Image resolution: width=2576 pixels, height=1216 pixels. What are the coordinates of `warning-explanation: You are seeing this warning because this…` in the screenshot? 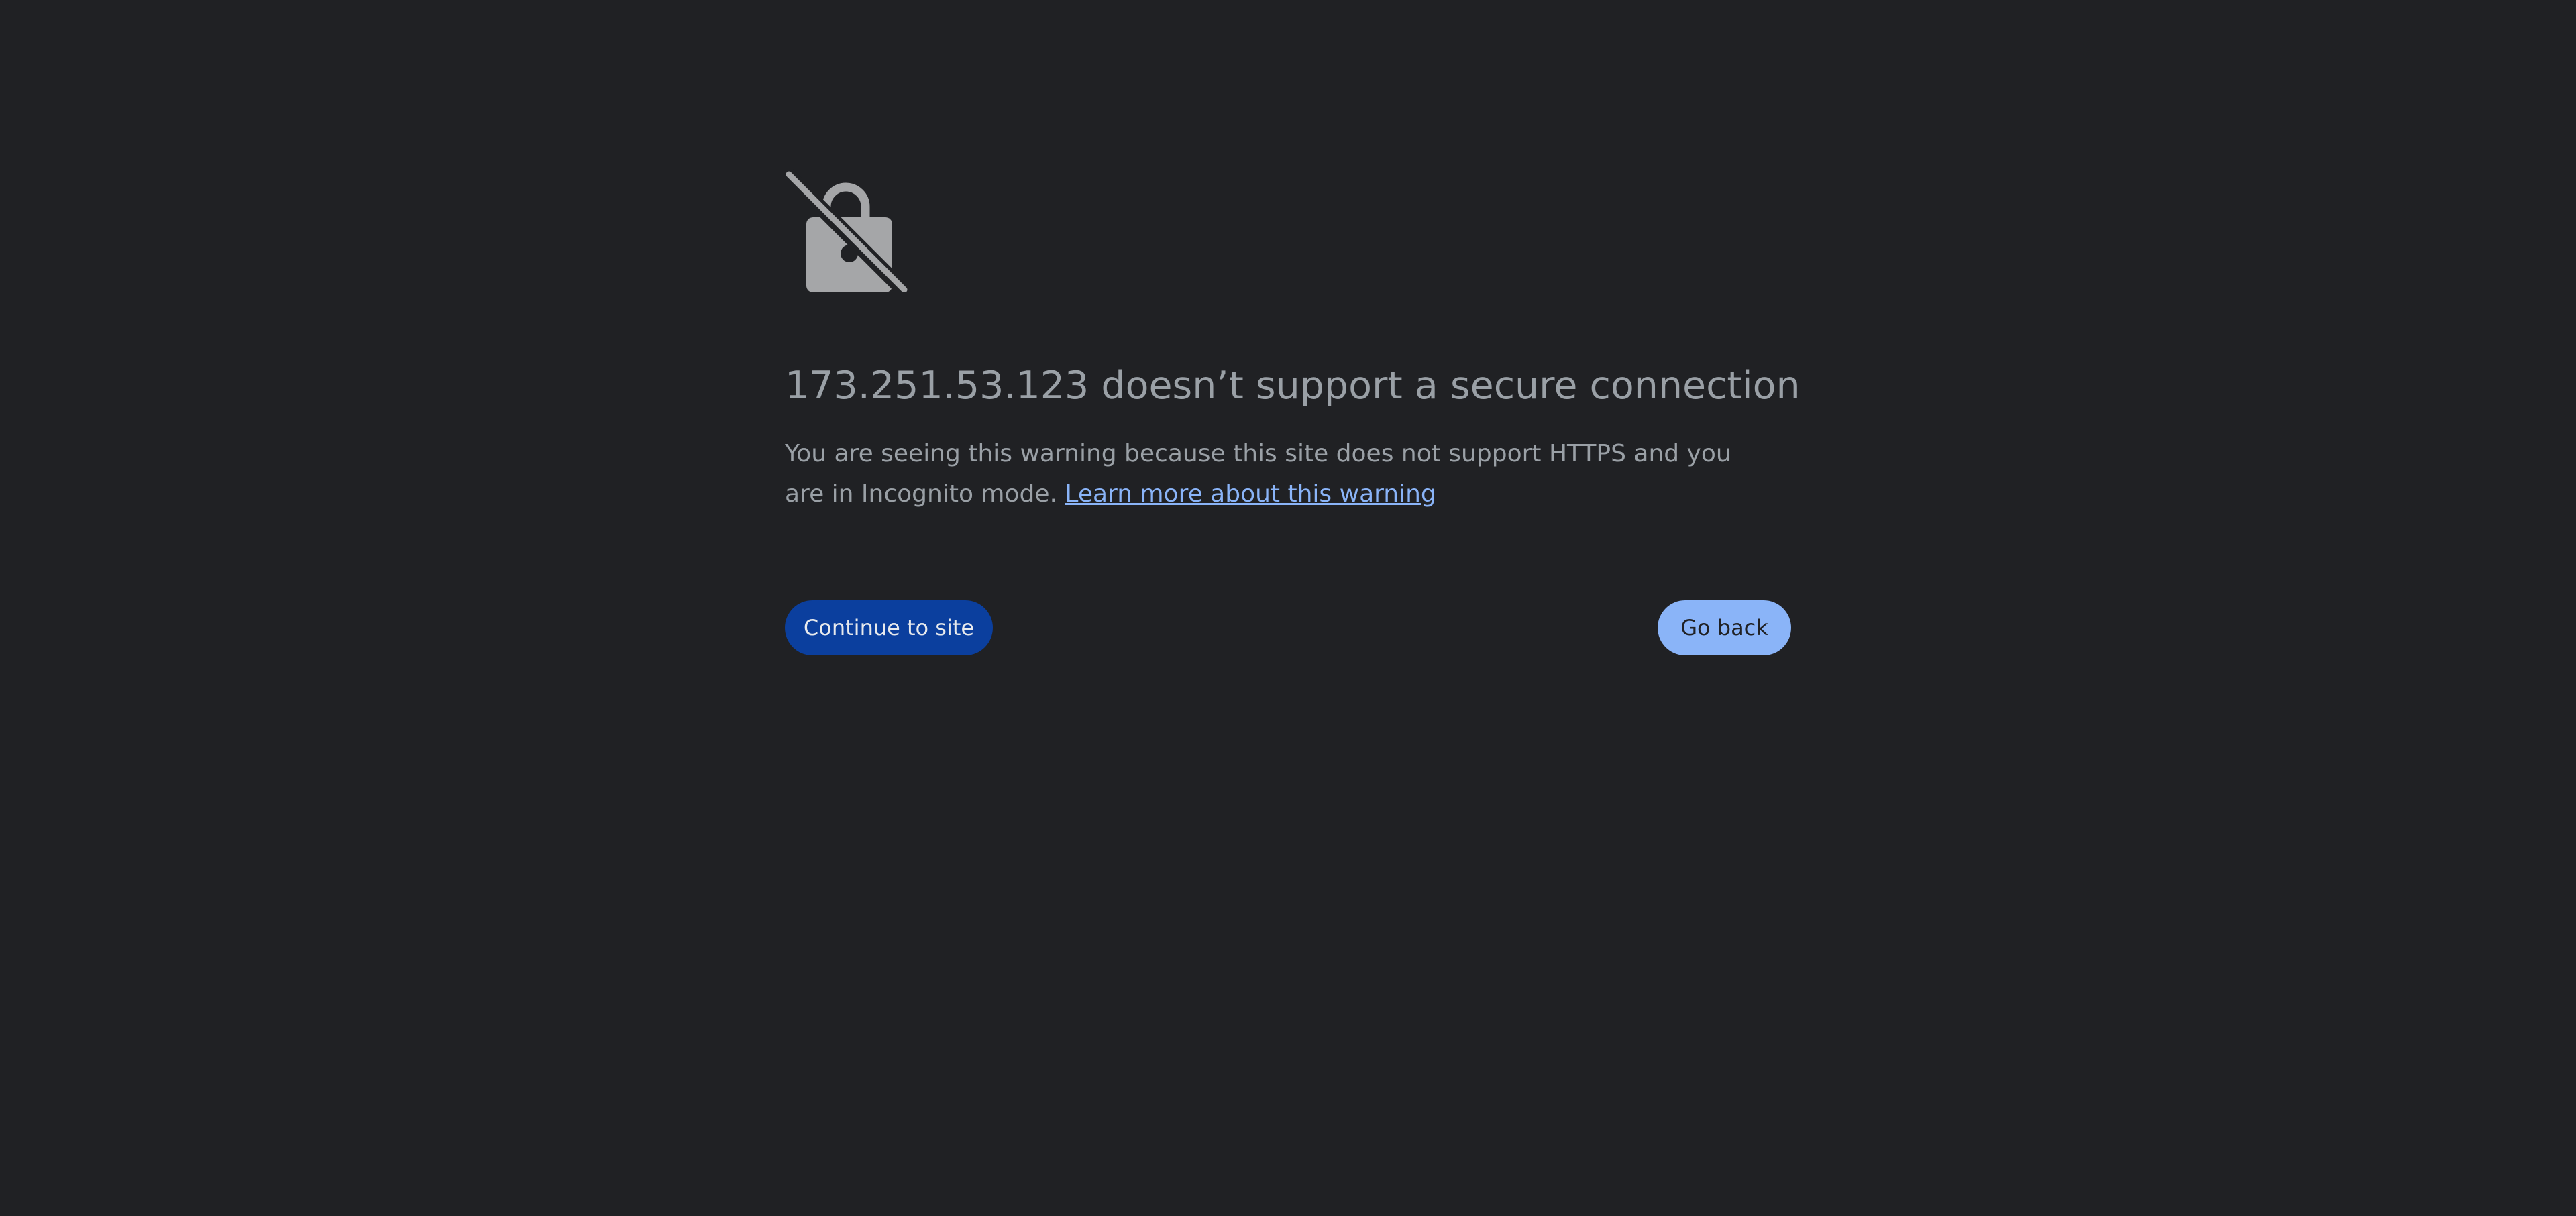 It's located at (1268, 474).